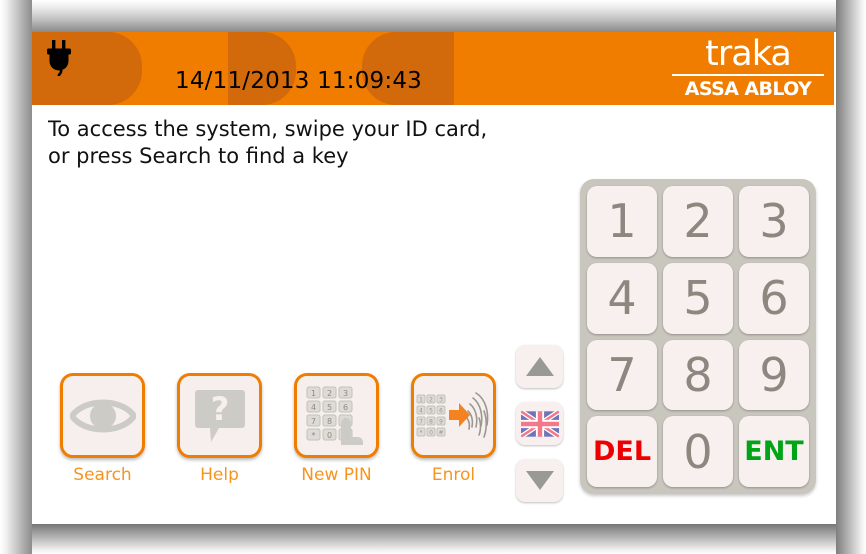  I want to click on keypad-key-6: 6, so click(774, 298).